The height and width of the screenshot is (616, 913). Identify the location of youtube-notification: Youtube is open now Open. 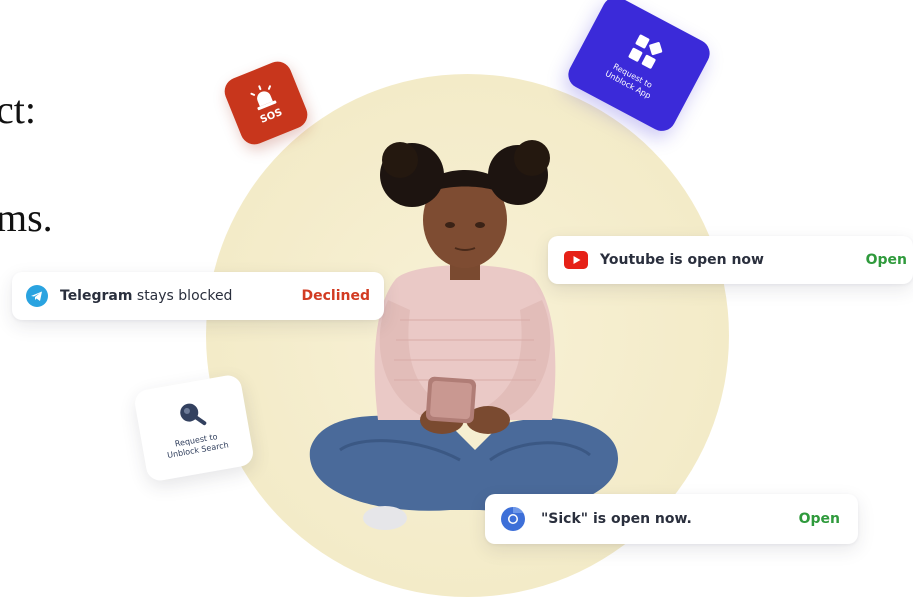
(730, 260).